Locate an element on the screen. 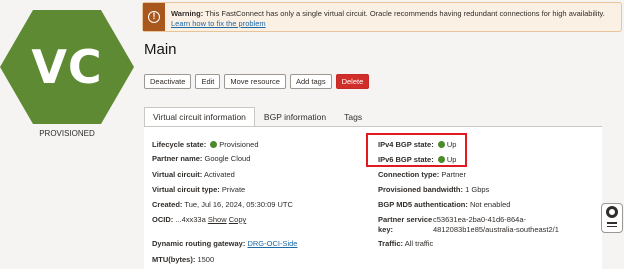 This screenshot has height=269, width=624. bgp-state-highlight-box is located at coordinates (416, 150).